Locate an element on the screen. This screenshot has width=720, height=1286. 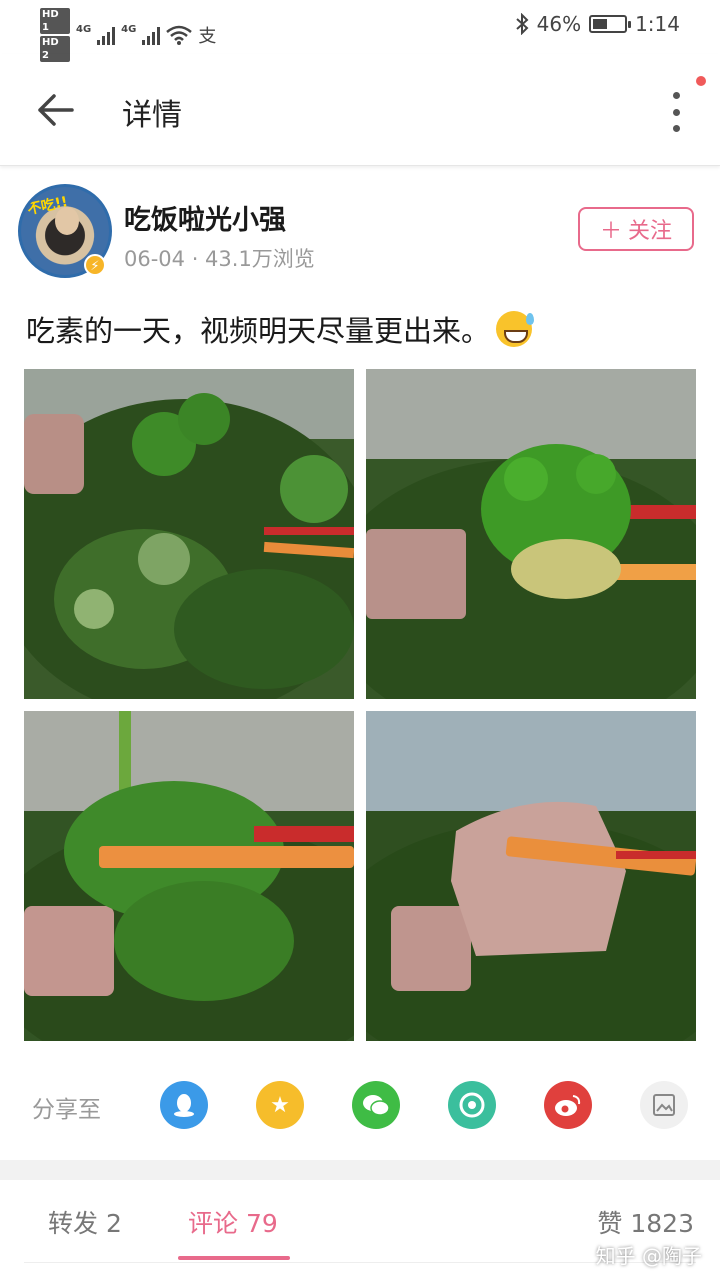
watermark: 知乎 @陶子 is located at coordinates (648, 1256).